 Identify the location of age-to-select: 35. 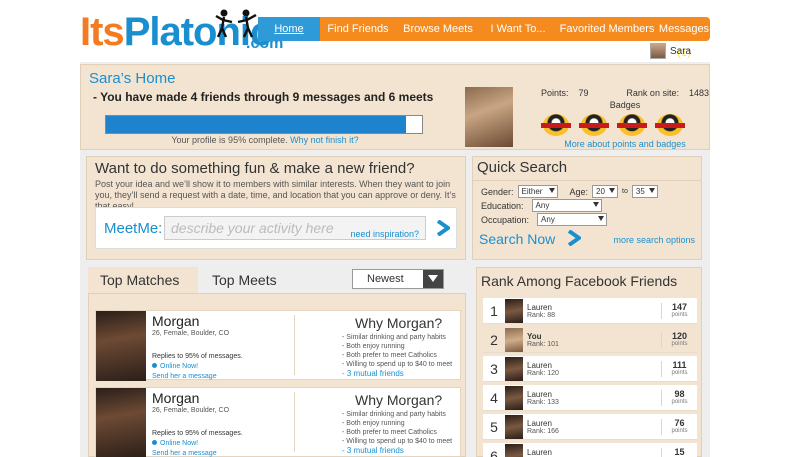
(644, 191).